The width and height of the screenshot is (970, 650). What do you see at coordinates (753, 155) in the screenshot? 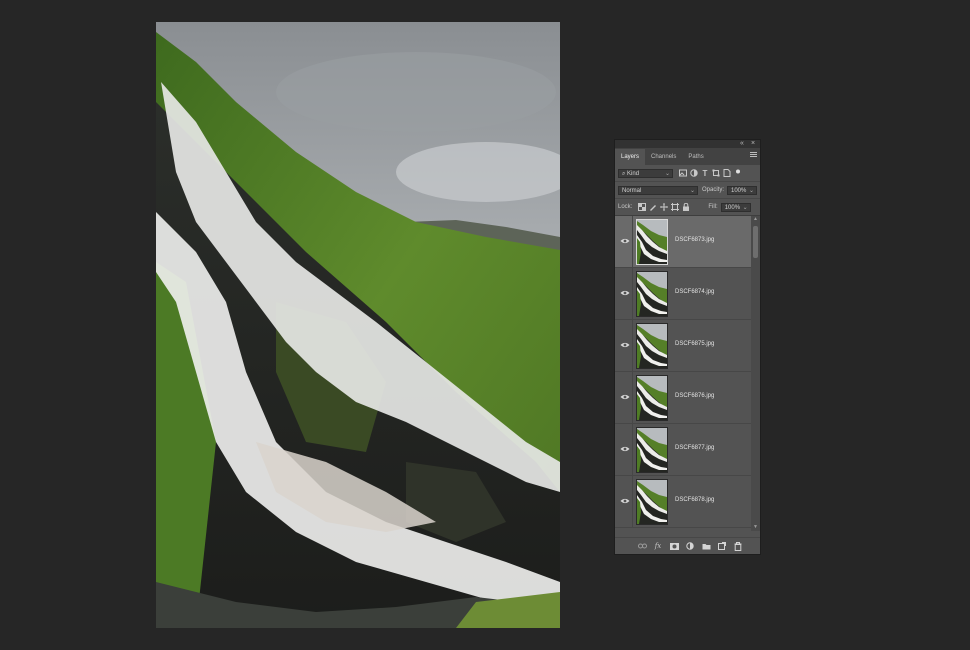
I see `panel-menu-icon` at bounding box center [753, 155].